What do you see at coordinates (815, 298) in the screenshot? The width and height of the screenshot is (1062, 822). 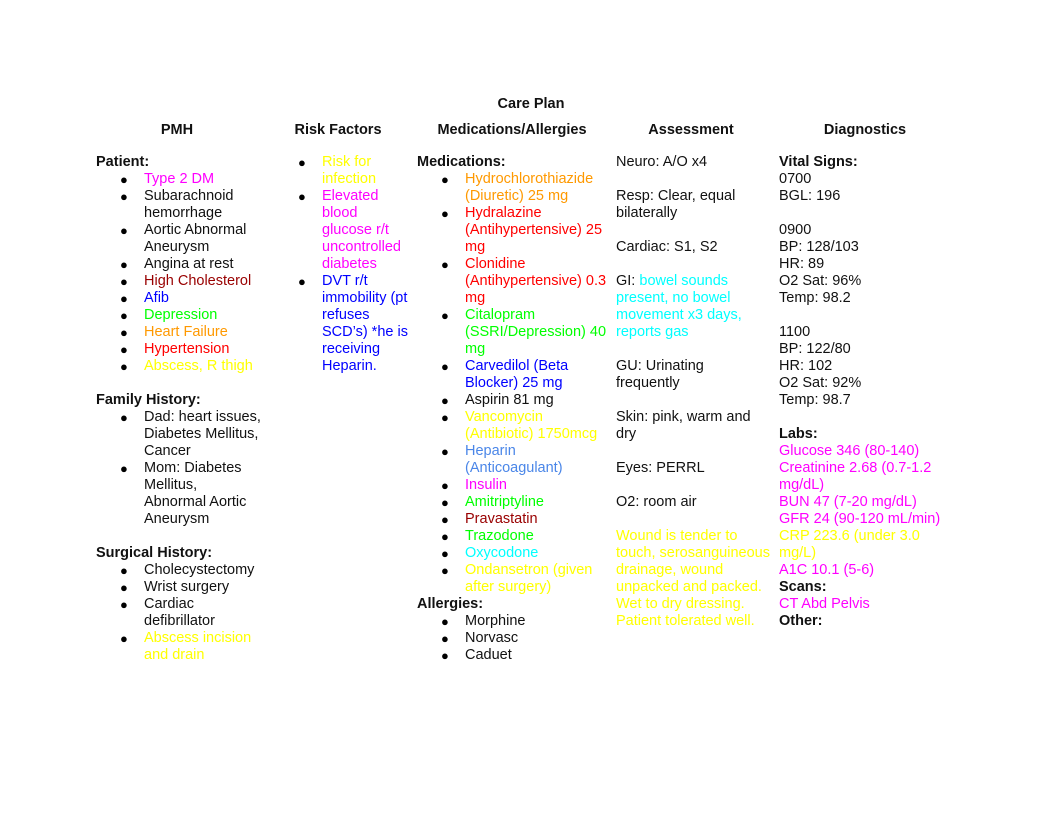 I see `vital-reading: Temp: 98.2` at bounding box center [815, 298].